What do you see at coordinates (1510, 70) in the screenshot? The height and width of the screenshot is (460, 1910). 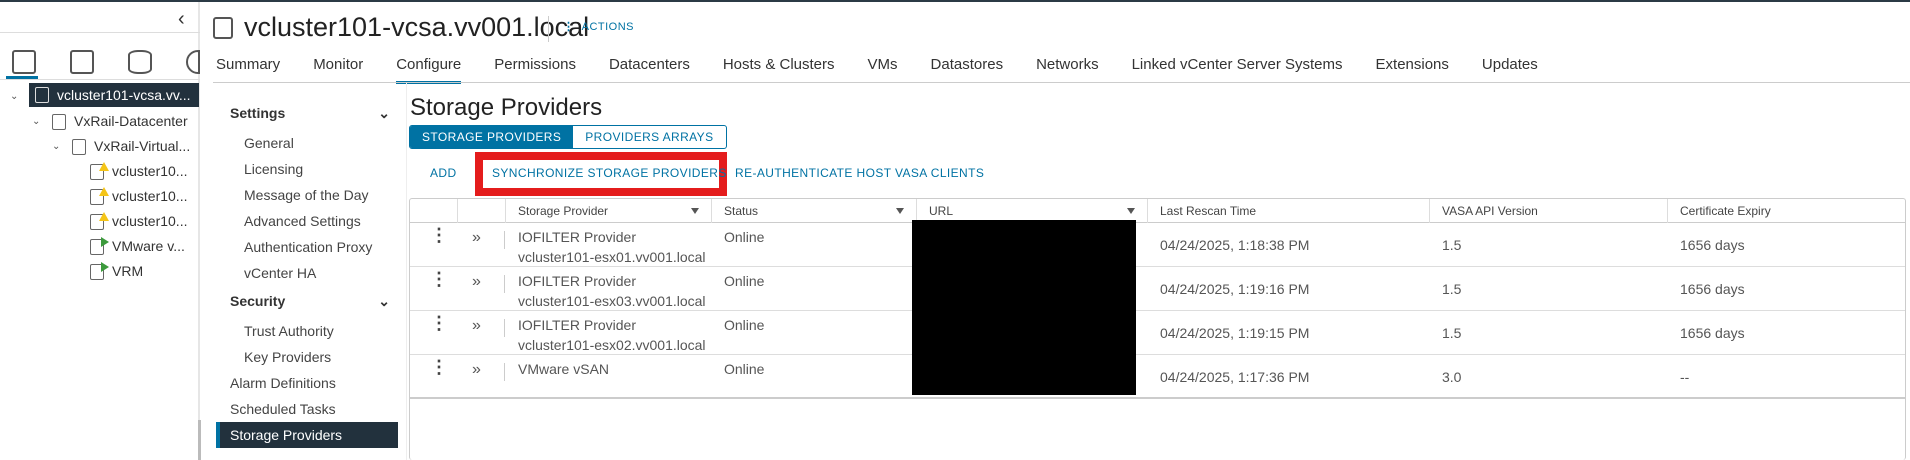 I see `tab-updates: Updates` at bounding box center [1510, 70].